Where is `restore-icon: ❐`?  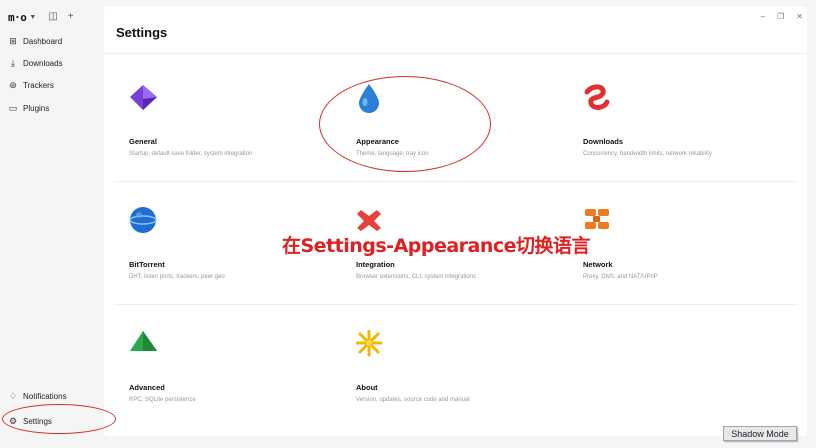 restore-icon: ❐ is located at coordinates (780, 16).